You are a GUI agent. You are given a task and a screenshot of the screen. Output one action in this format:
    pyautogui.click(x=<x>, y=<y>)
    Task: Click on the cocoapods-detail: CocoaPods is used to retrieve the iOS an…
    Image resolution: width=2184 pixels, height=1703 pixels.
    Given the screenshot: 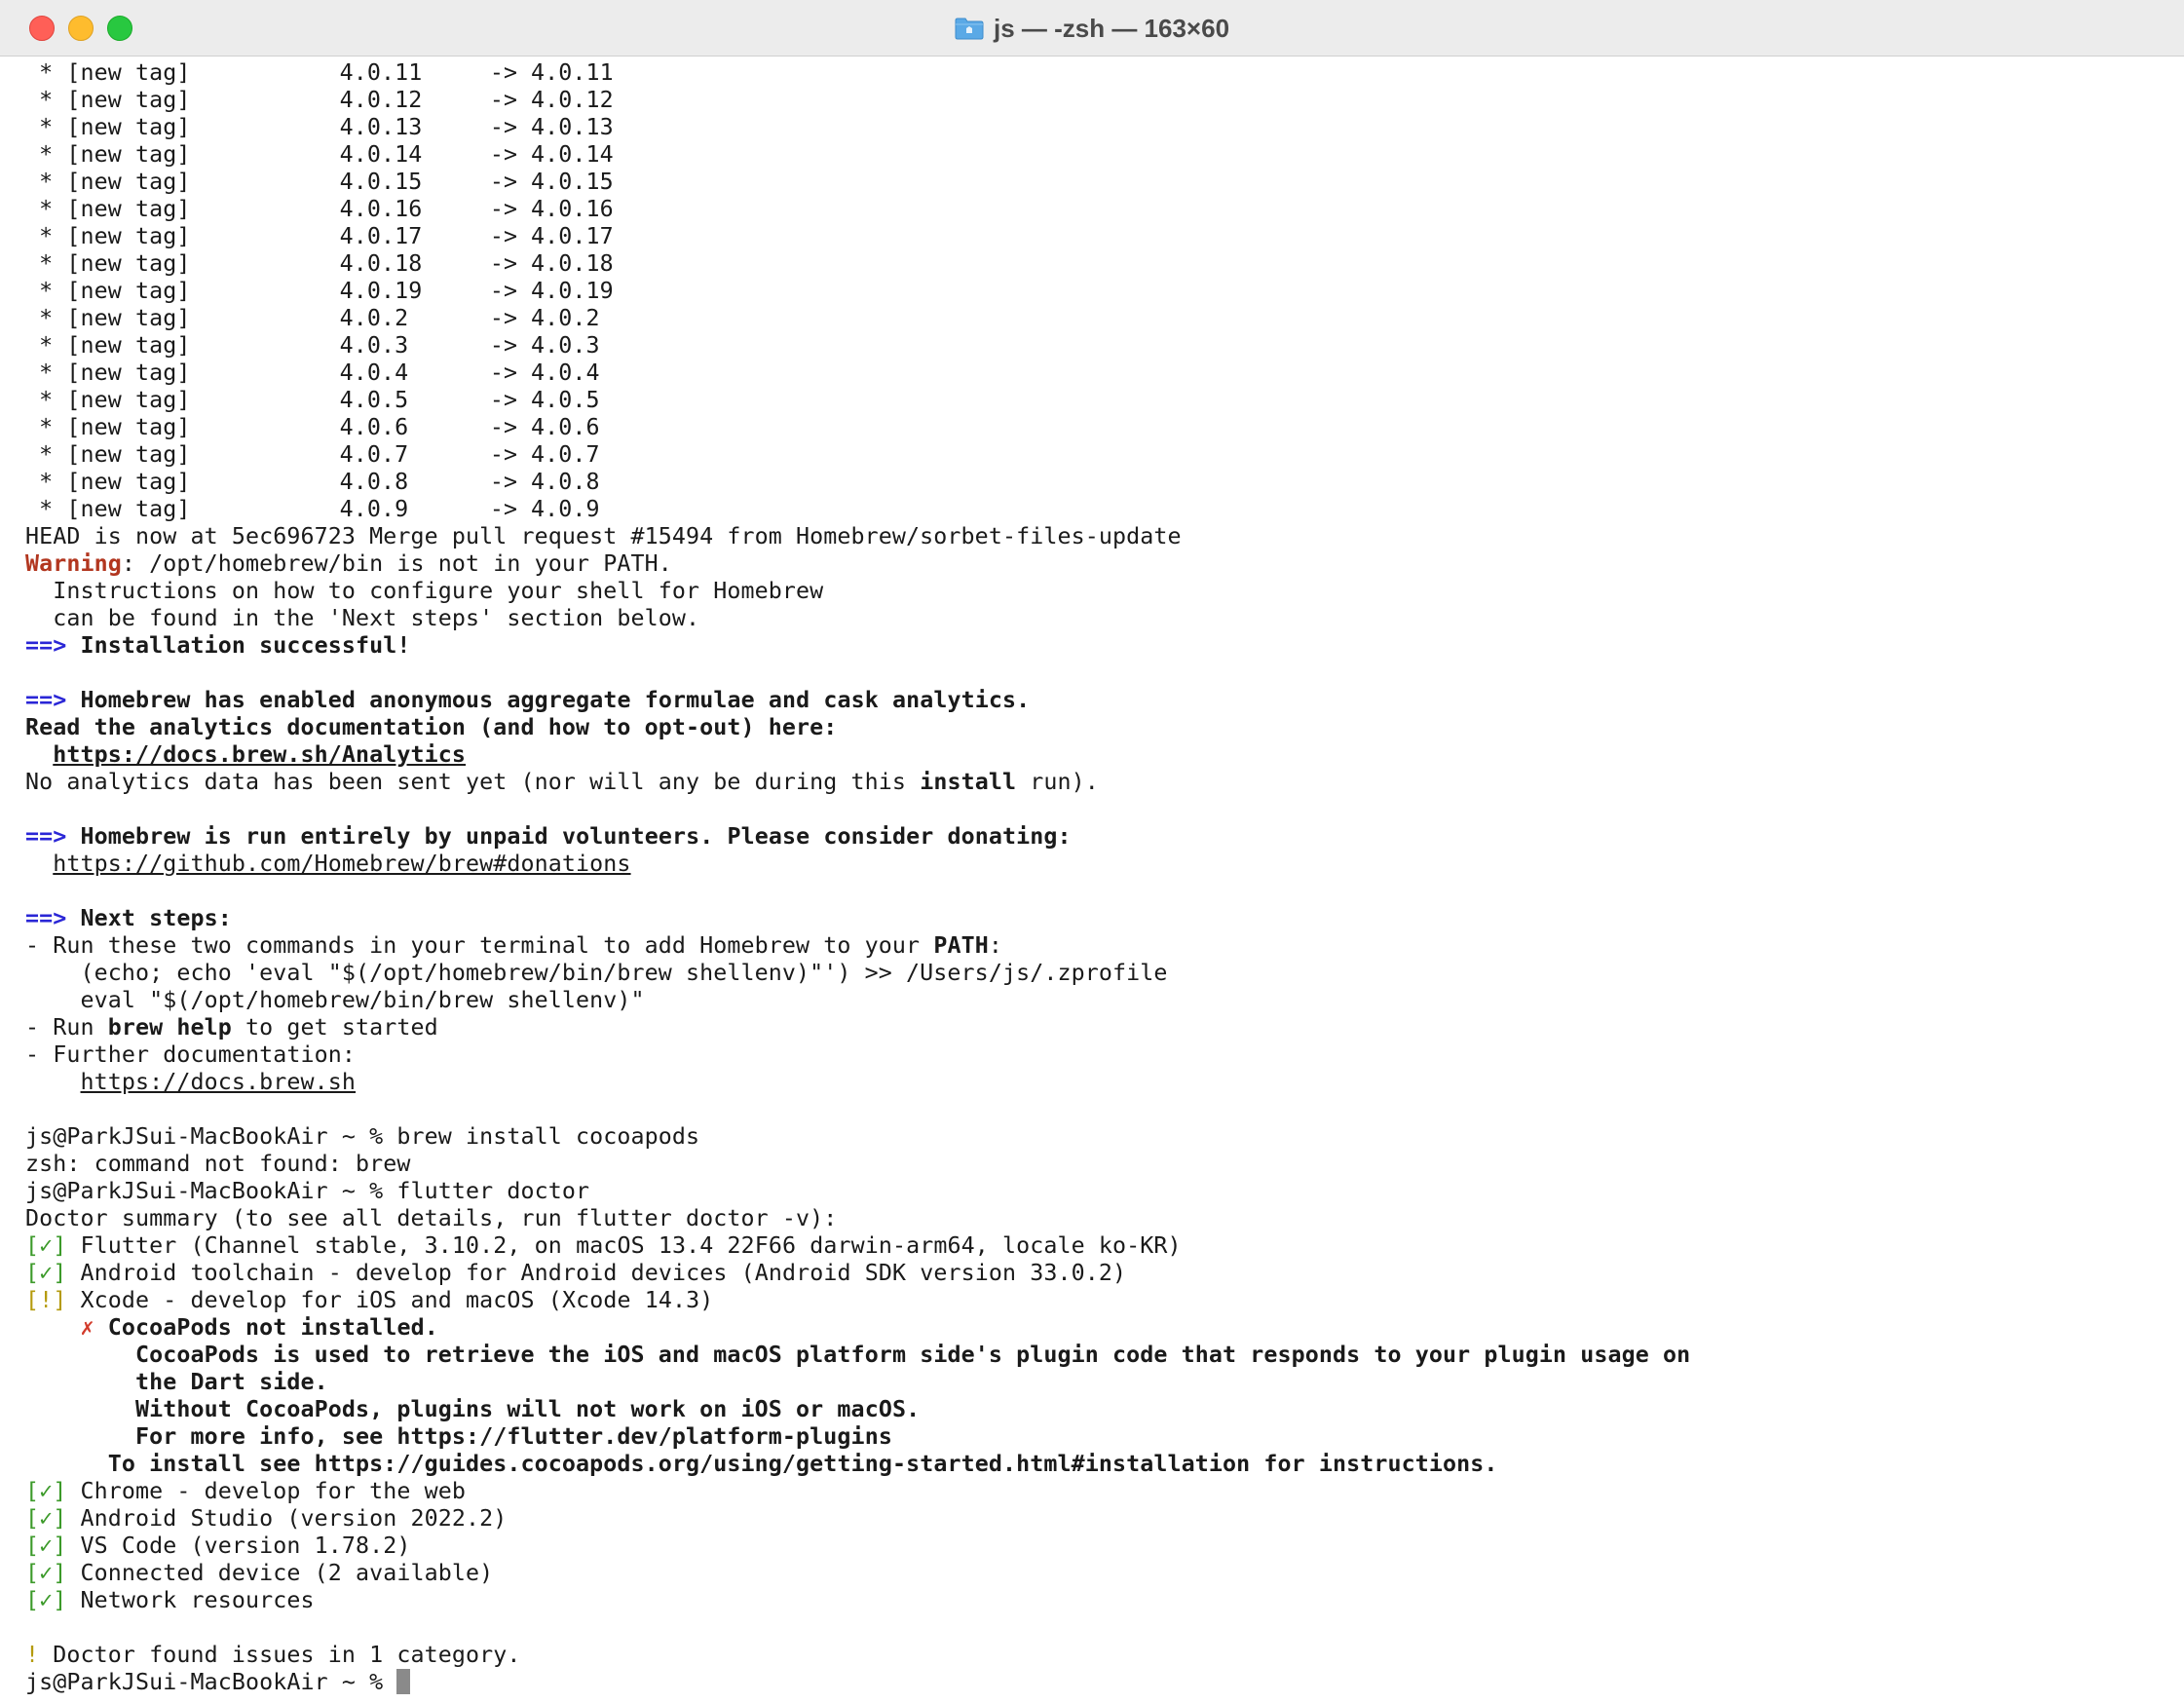 What is the action you would take?
    pyautogui.click(x=913, y=1355)
    